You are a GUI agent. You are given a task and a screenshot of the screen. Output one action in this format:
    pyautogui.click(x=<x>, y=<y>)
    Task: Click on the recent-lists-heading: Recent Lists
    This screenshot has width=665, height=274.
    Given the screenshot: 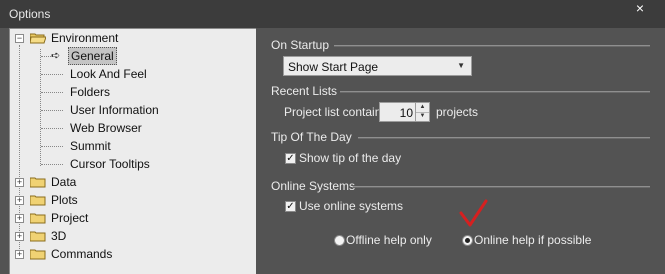 What is the action you would take?
    pyautogui.click(x=304, y=91)
    